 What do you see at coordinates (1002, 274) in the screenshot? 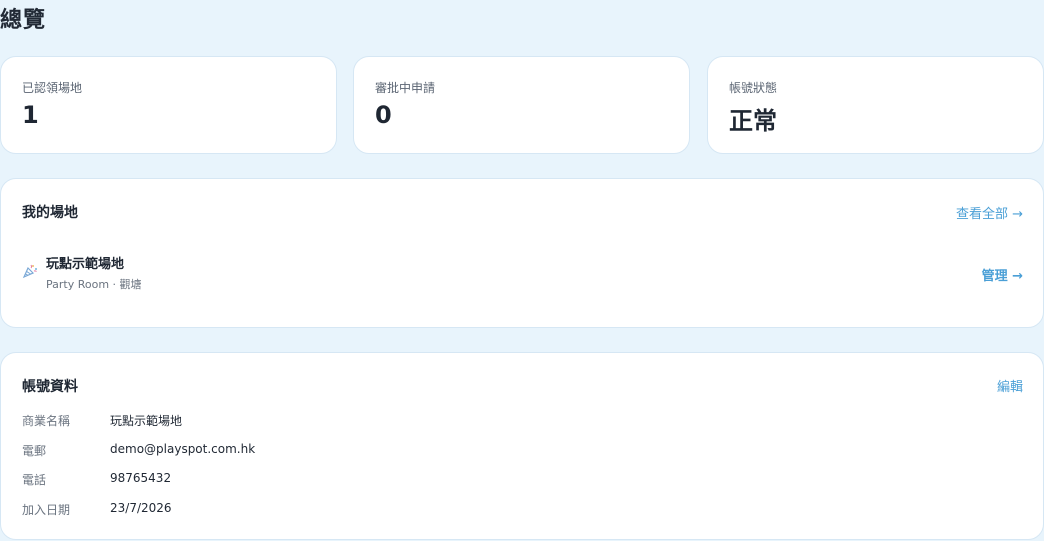
I see `manage-venue-link: 管理 →` at bounding box center [1002, 274].